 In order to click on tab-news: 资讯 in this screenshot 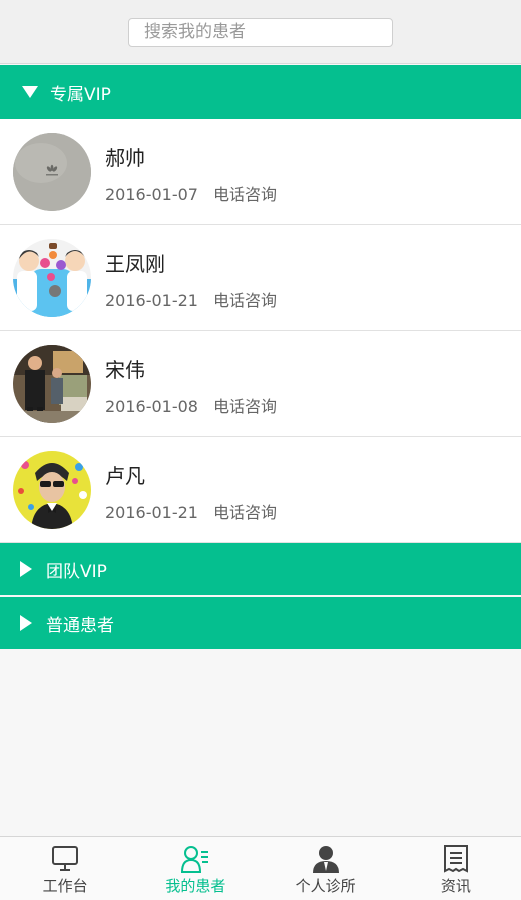, I will do `click(456, 868)`.